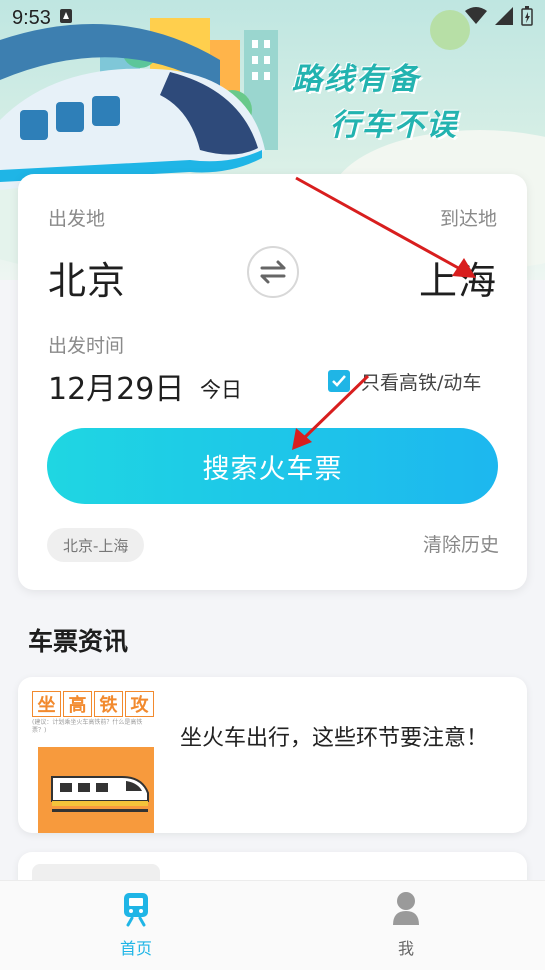 The width and height of the screenshot is (545, 970). Describe the element at coordinates (96, 545) in the screenshot. I see `history-chip: 北京-上海` at that location.